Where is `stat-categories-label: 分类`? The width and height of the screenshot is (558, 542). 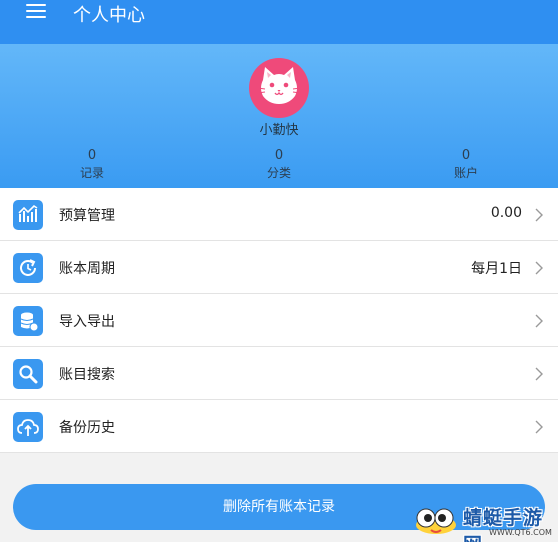
stat-categories-label: 分类 is located at coordinates (278, 173).